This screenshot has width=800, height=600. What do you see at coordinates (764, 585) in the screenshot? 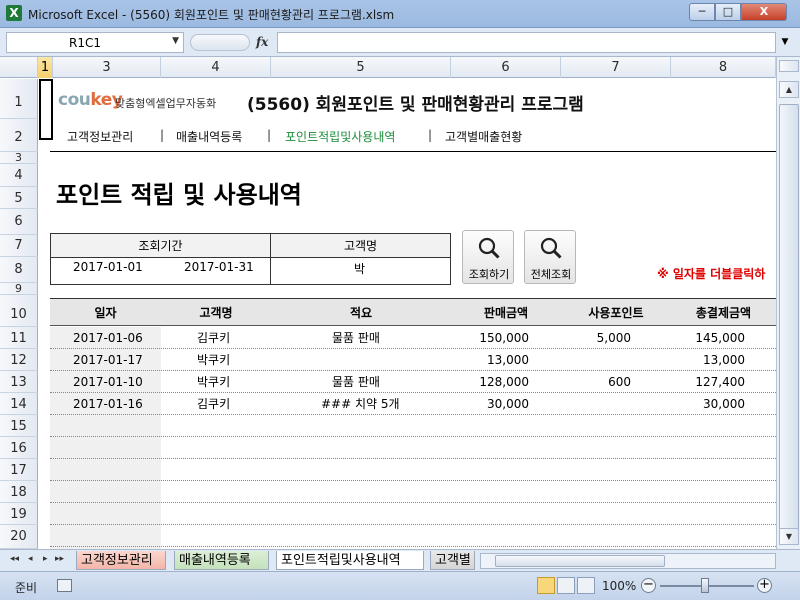
I see `zoom-in-button: +` at bounding box center [764, 585].